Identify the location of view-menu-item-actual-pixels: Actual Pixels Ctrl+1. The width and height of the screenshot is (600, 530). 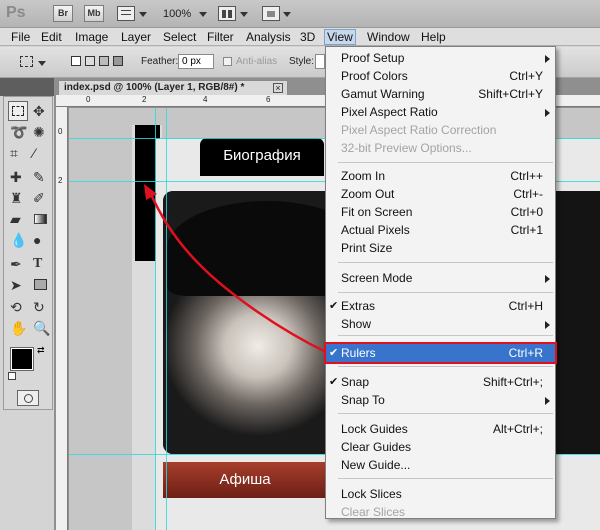
(440, 230).